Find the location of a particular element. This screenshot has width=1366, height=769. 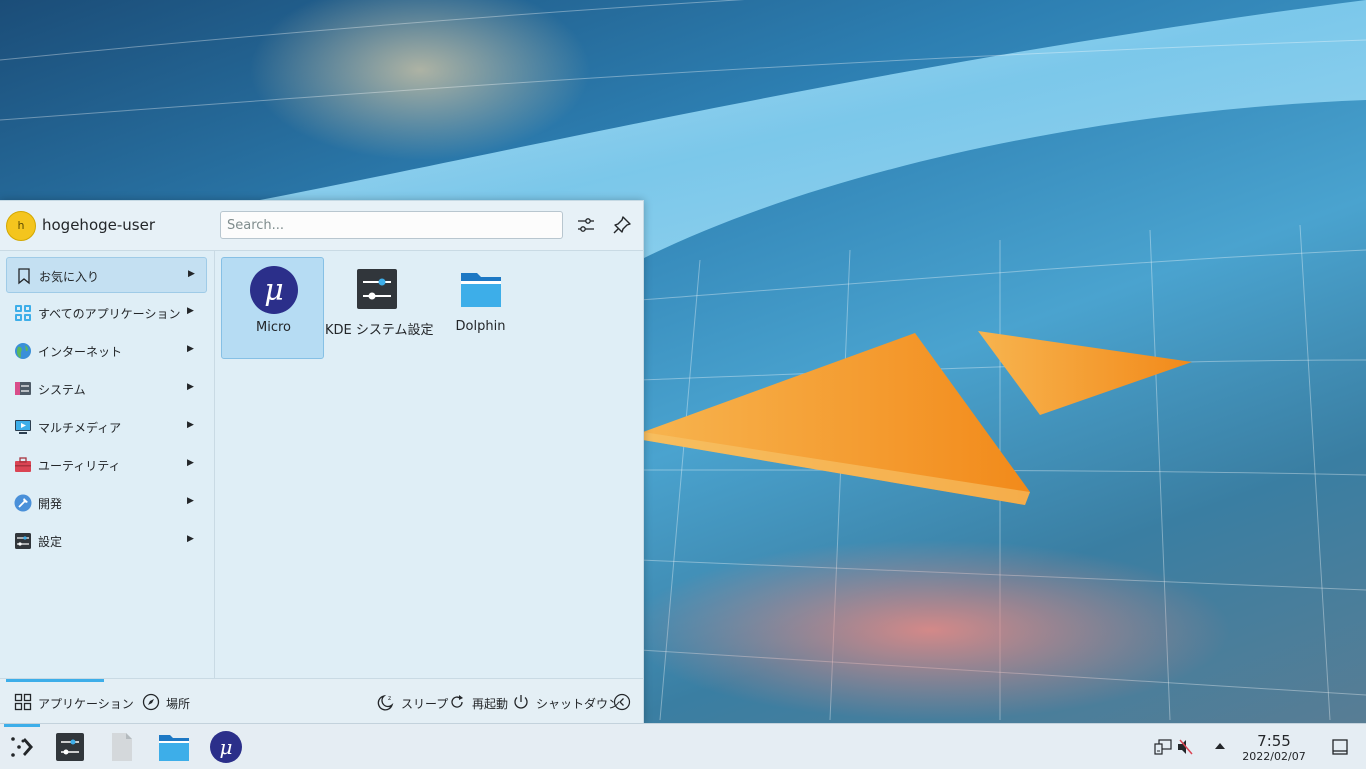

tab-label: アプリケーション is located at coordinates (86, 704).